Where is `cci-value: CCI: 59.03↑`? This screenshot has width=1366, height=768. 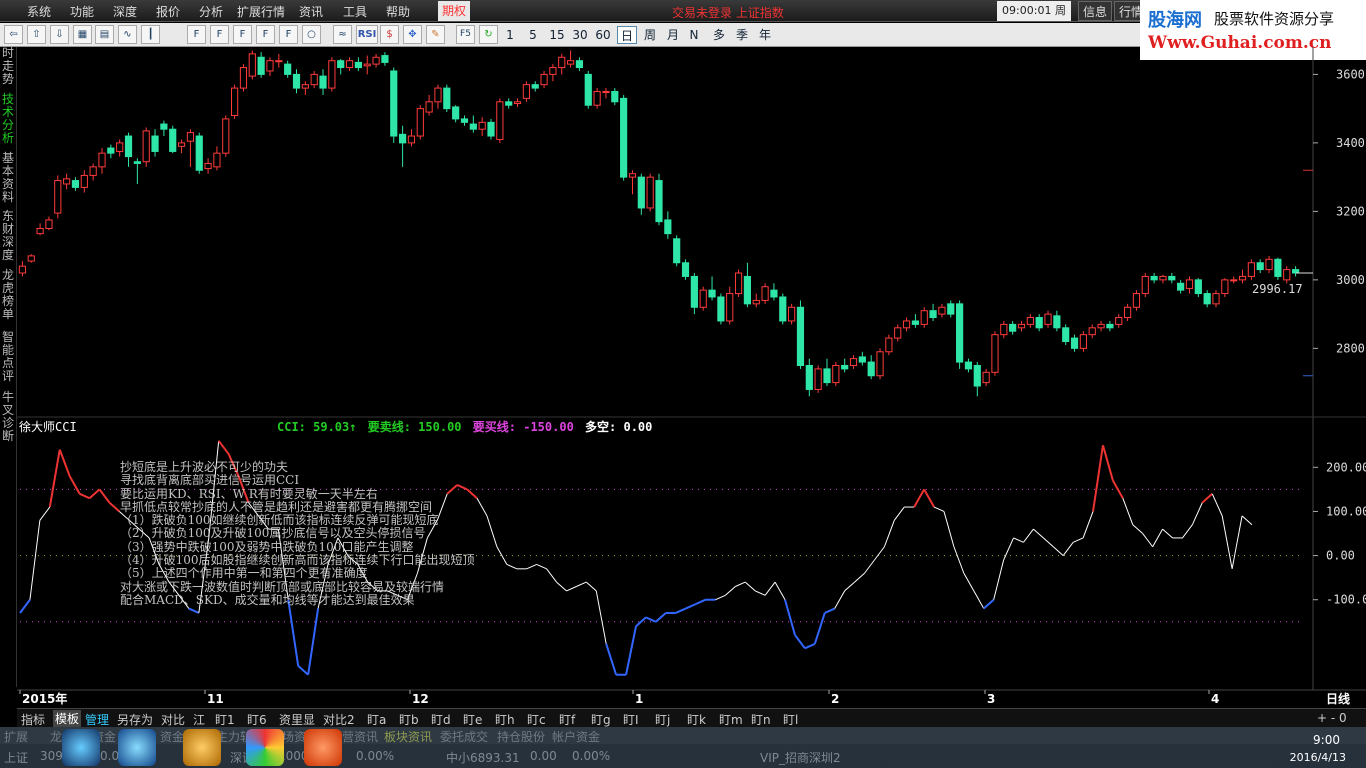 cci-value: CCI: 59.03↑ is located at coordinates (317, 427).